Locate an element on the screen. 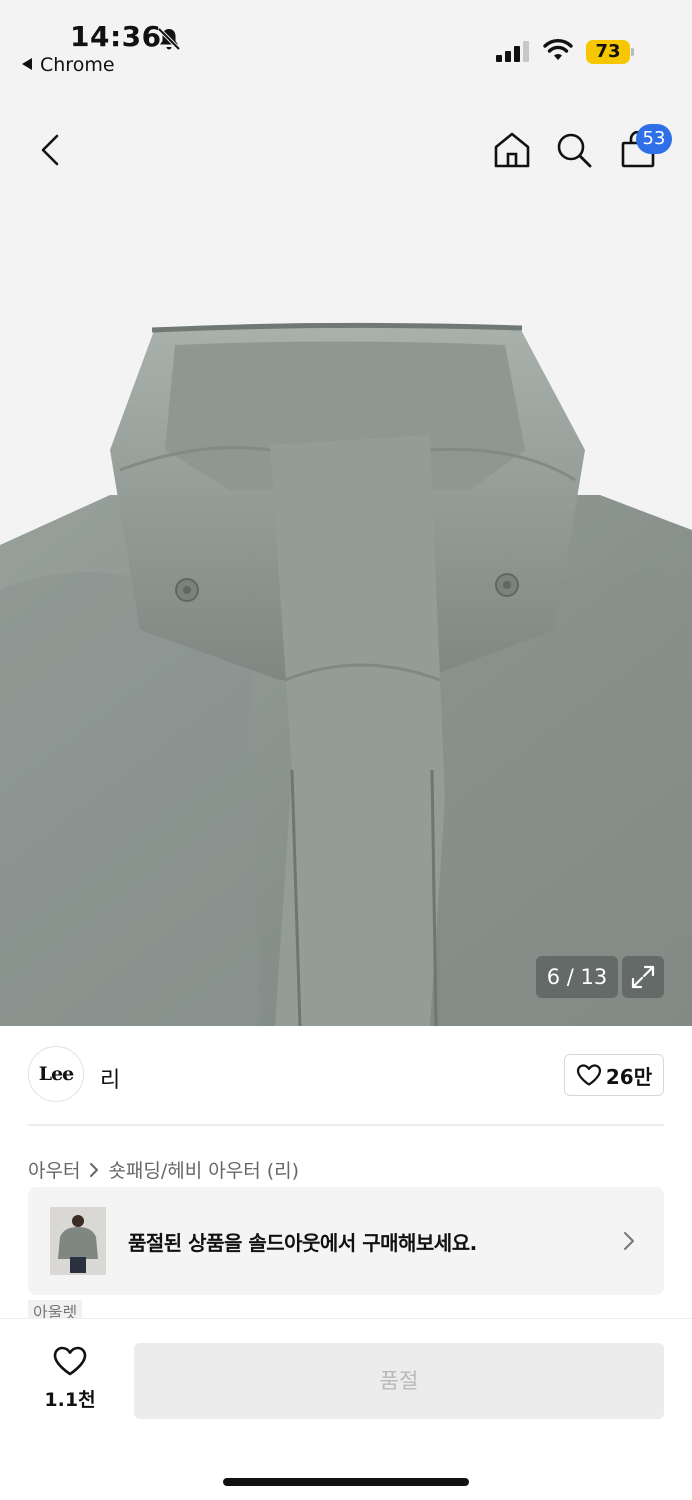 This screenshot has height=1500, width=692. soldout-purchase-button: 품절 is located at coordinates (399, 1381).